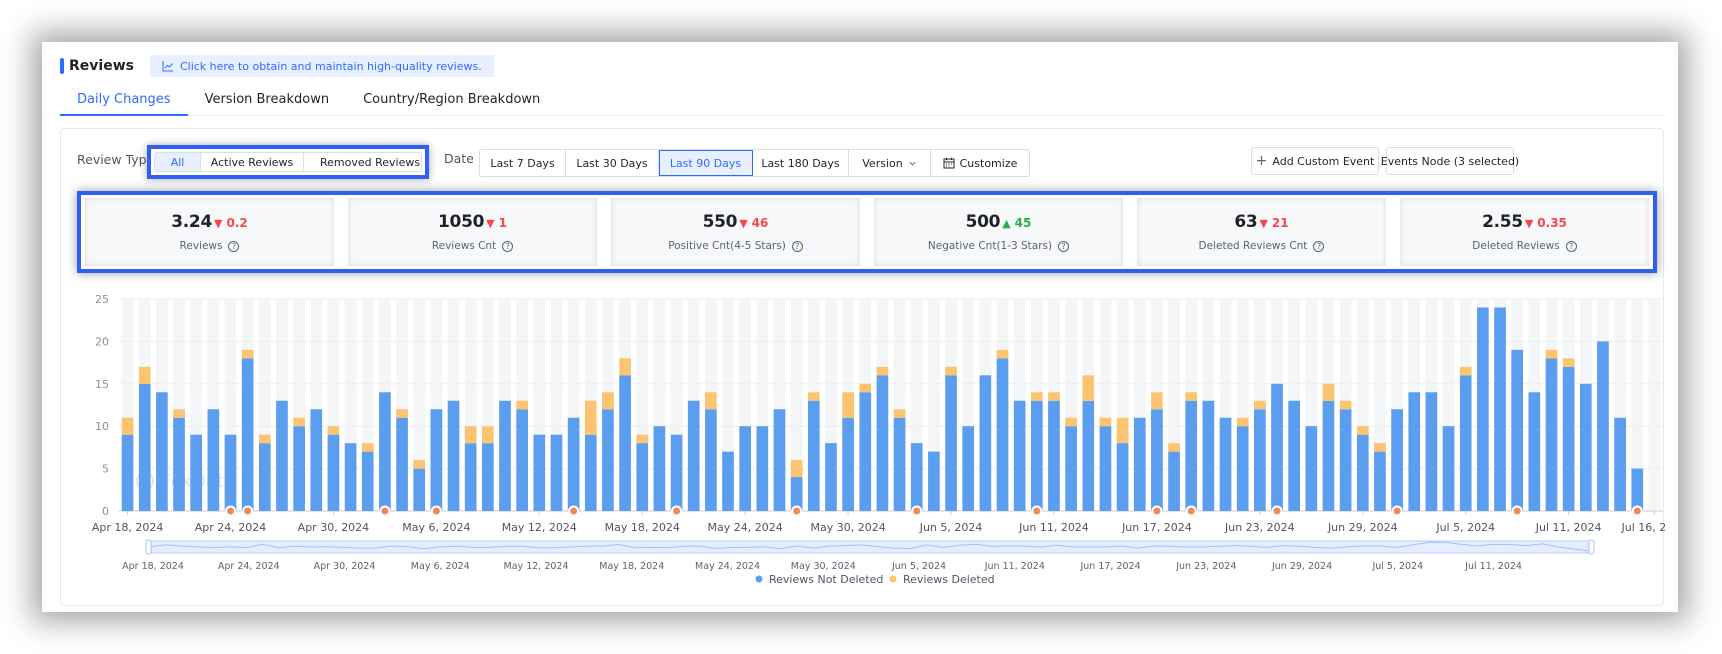 This screenshot has height=654, width=1722. I want to click on tab-country-region-breakdown: Country/Region Breakdown, so click(451, 101).